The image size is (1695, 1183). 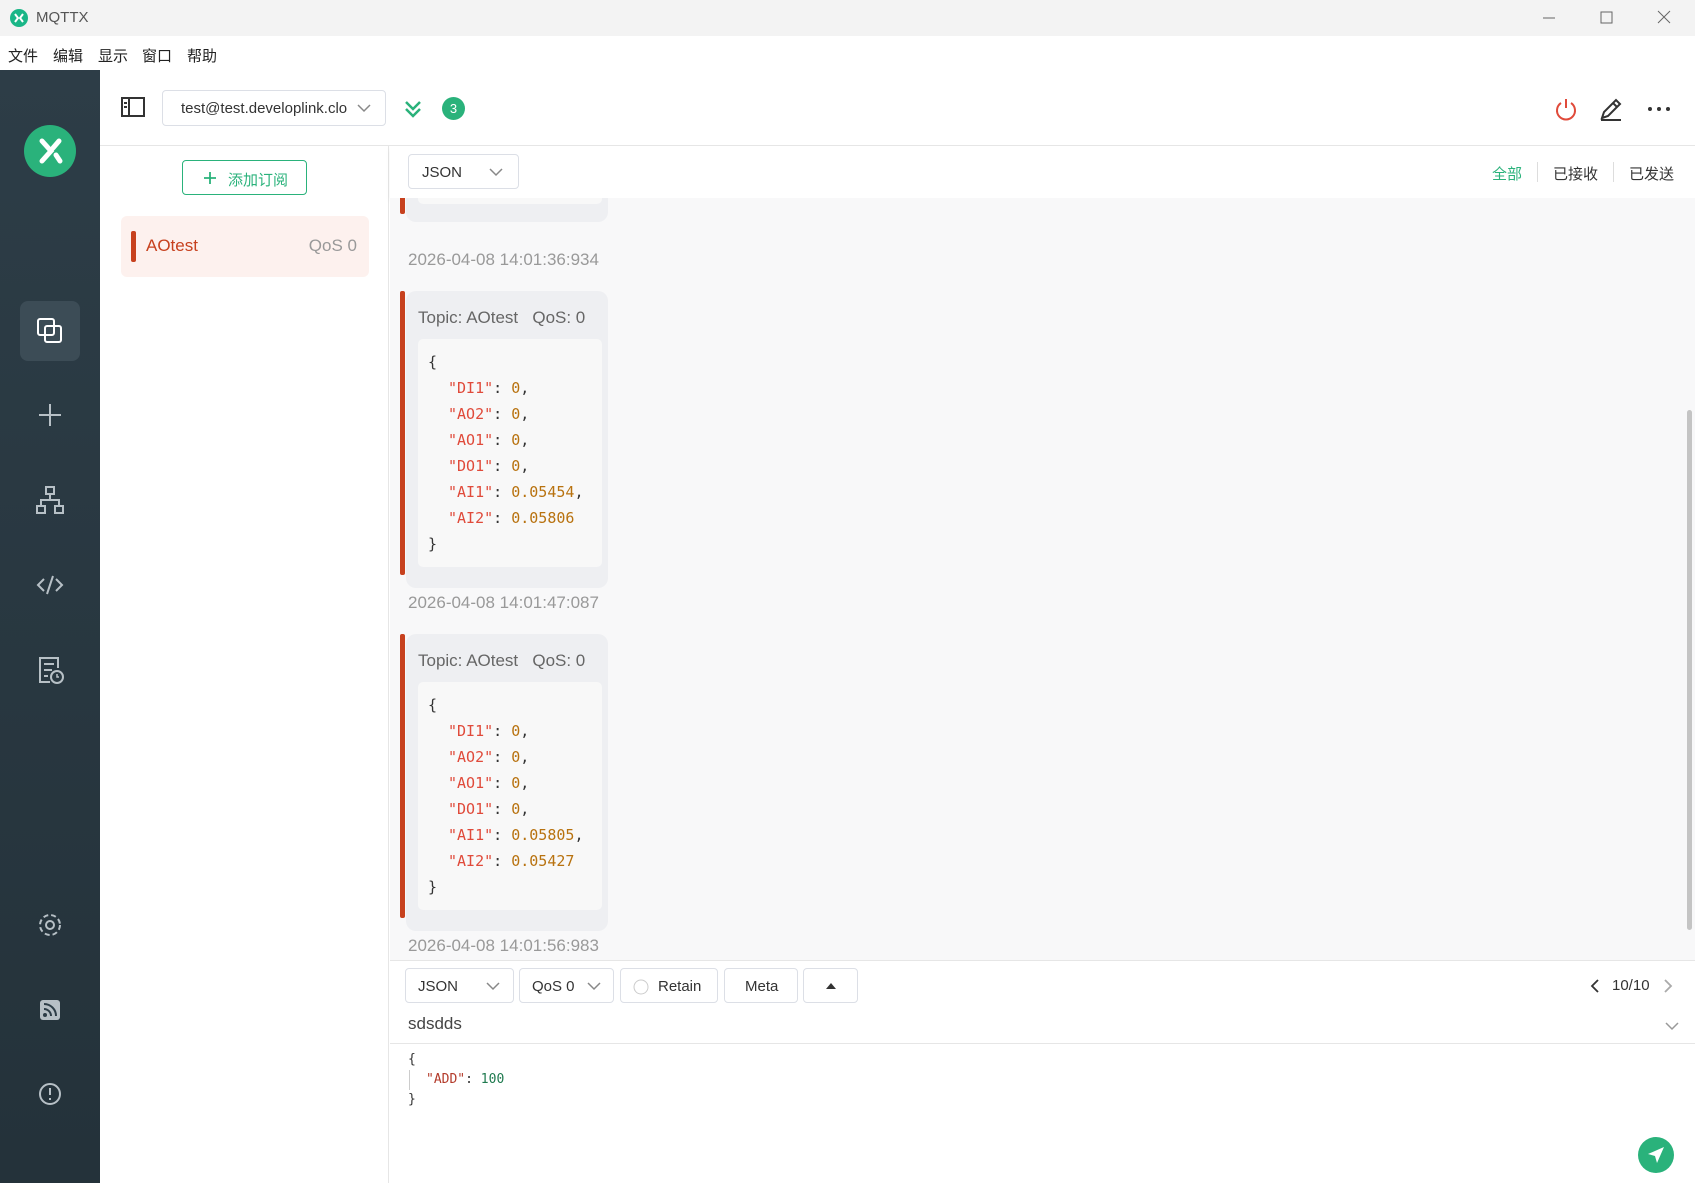 I want to click on message-count-badge: 3, so click(x=453, y=108).